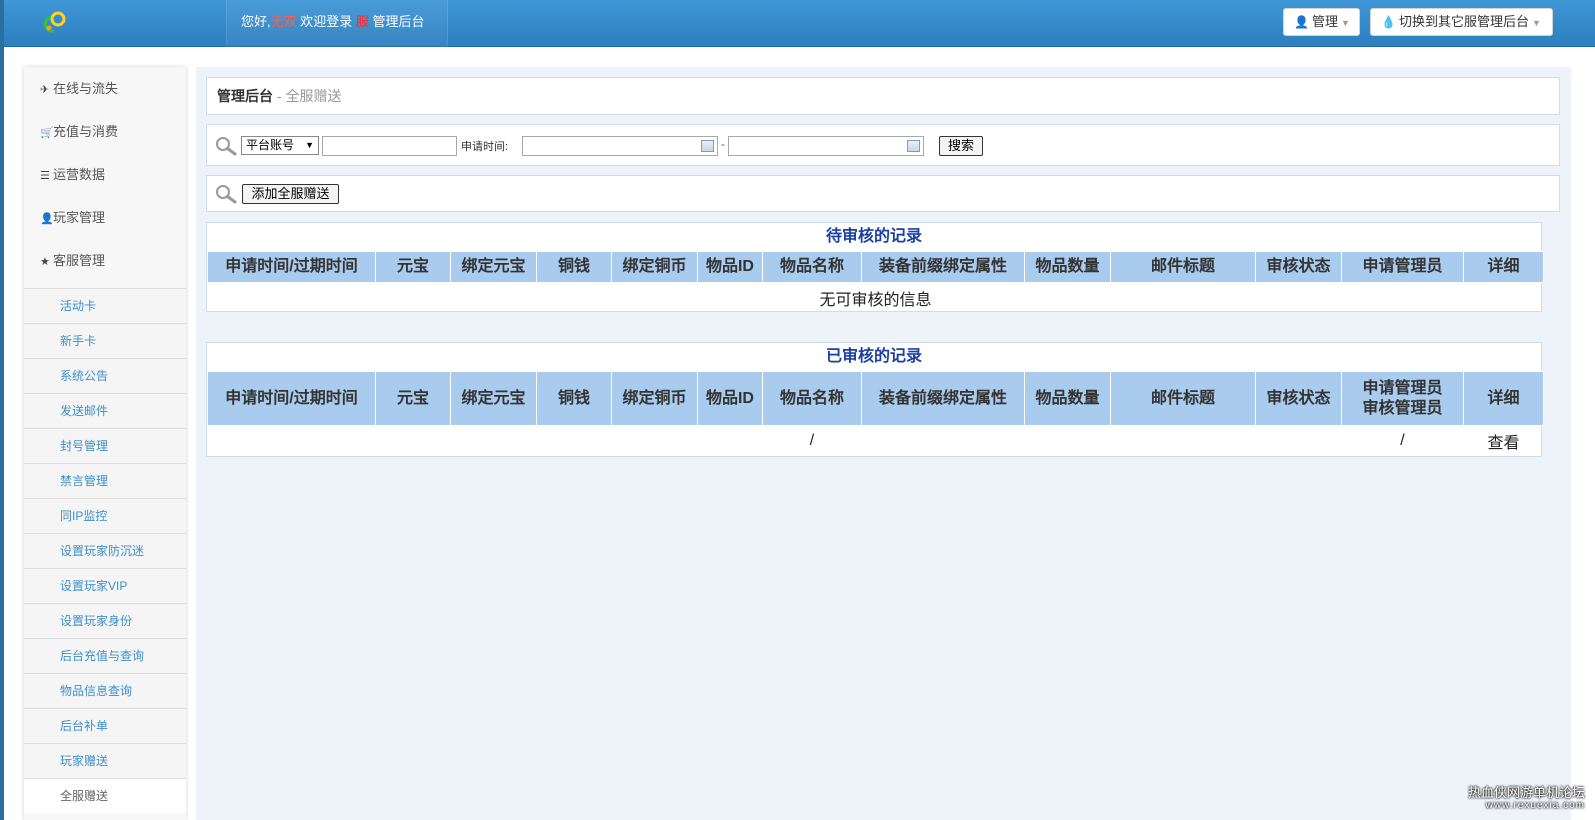 The image size is (1595, 820). What do you see at coordinates (47, 133) in the screenshot?
I see `cart-icon: 🛒` at bounding box center [47, 133].